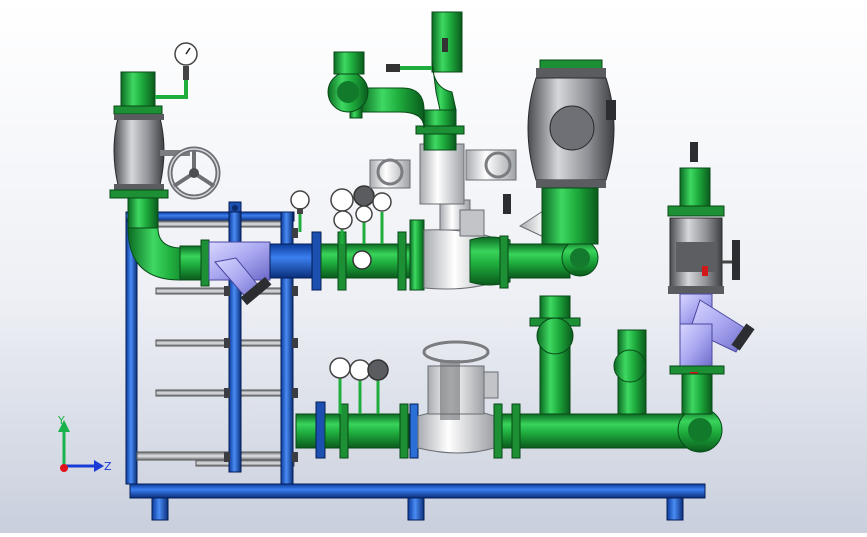  I want to click on triad-y-label: Y, so click(61, 420).